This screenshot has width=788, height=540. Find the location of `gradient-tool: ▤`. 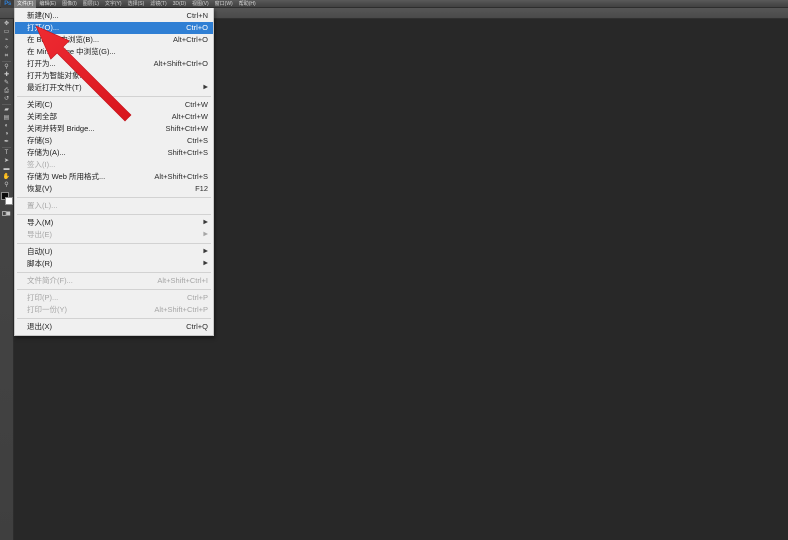

gradient-tool: ▤ is located at coordinates (6, 118).